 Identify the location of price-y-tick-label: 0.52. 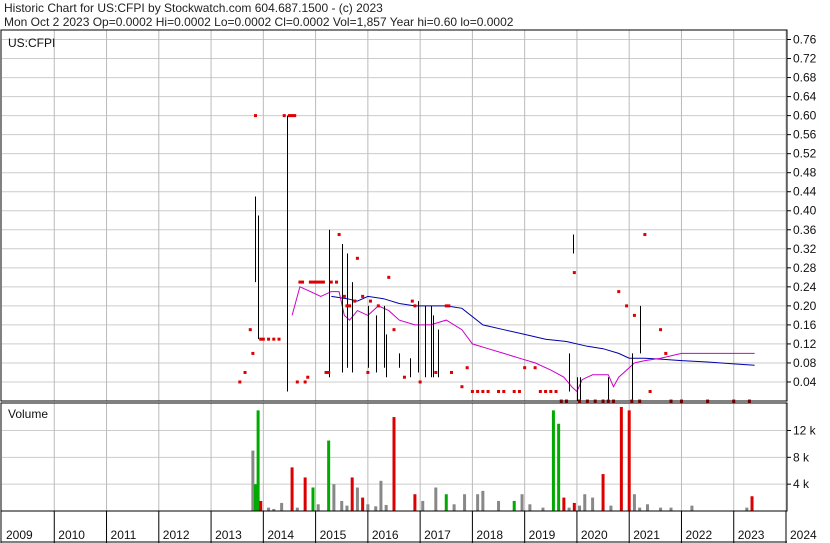
(805, 154).